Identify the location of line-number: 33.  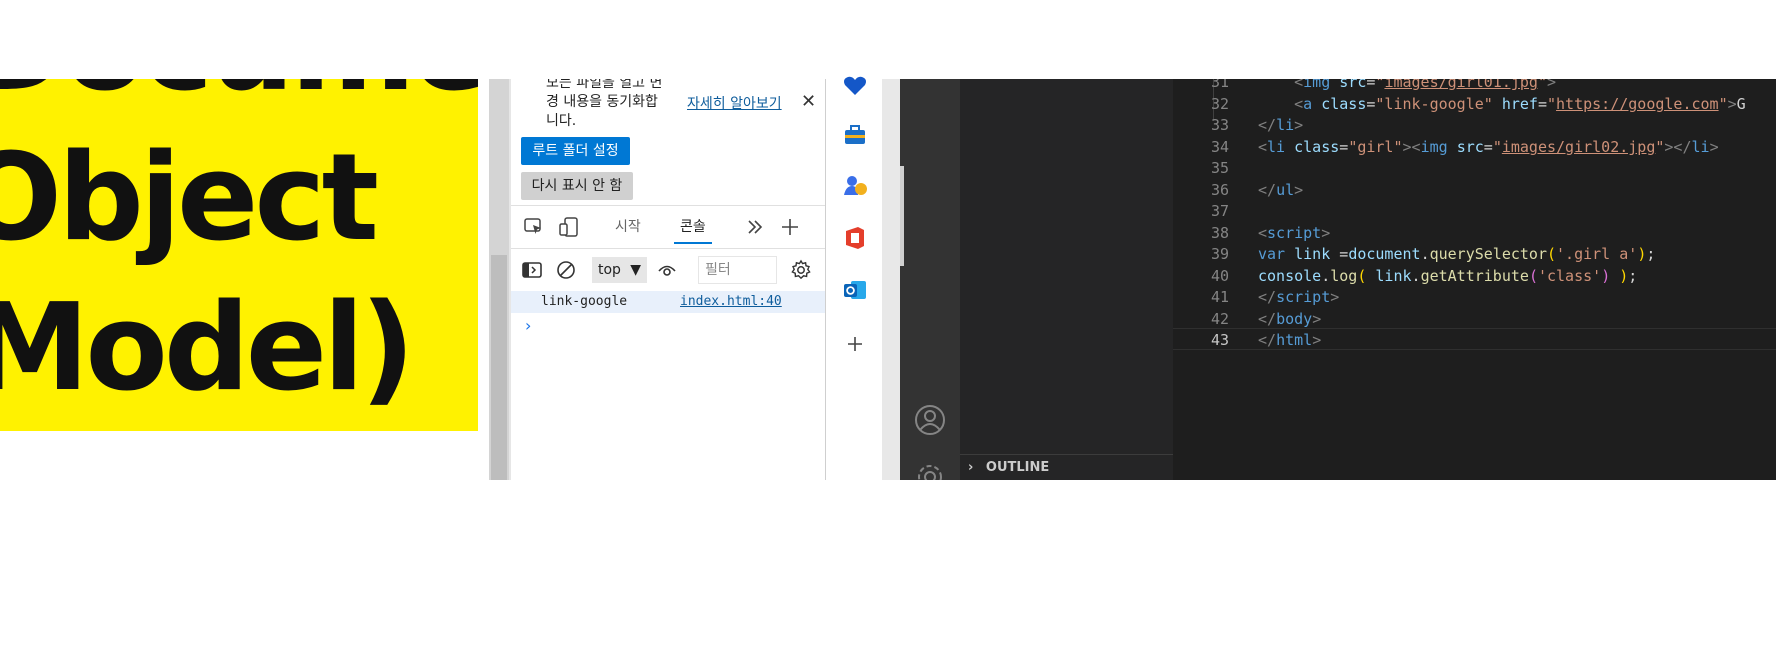
(1219, 125).